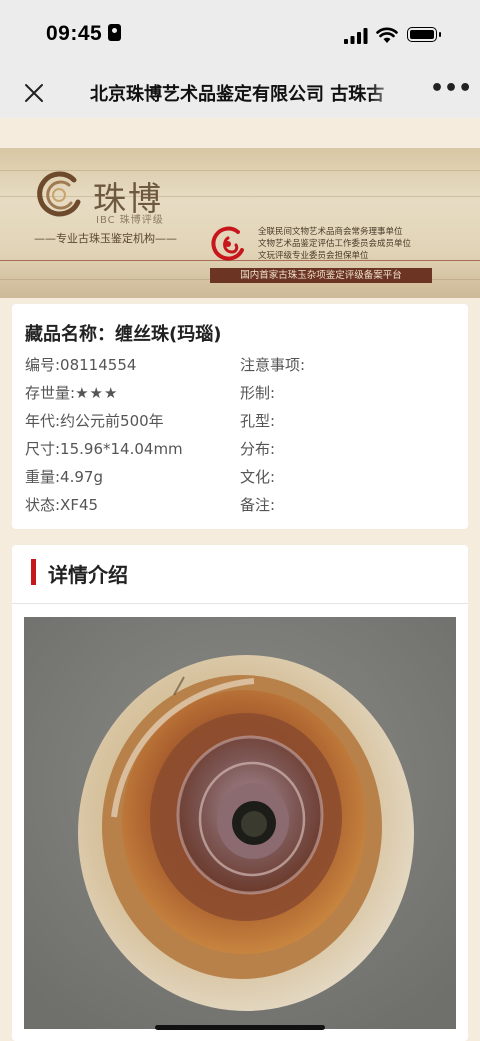  What do you see at coordinates (258, 477) in the screenshot?
I see `item-culture: 文化:` at bounding box center [258, 477].